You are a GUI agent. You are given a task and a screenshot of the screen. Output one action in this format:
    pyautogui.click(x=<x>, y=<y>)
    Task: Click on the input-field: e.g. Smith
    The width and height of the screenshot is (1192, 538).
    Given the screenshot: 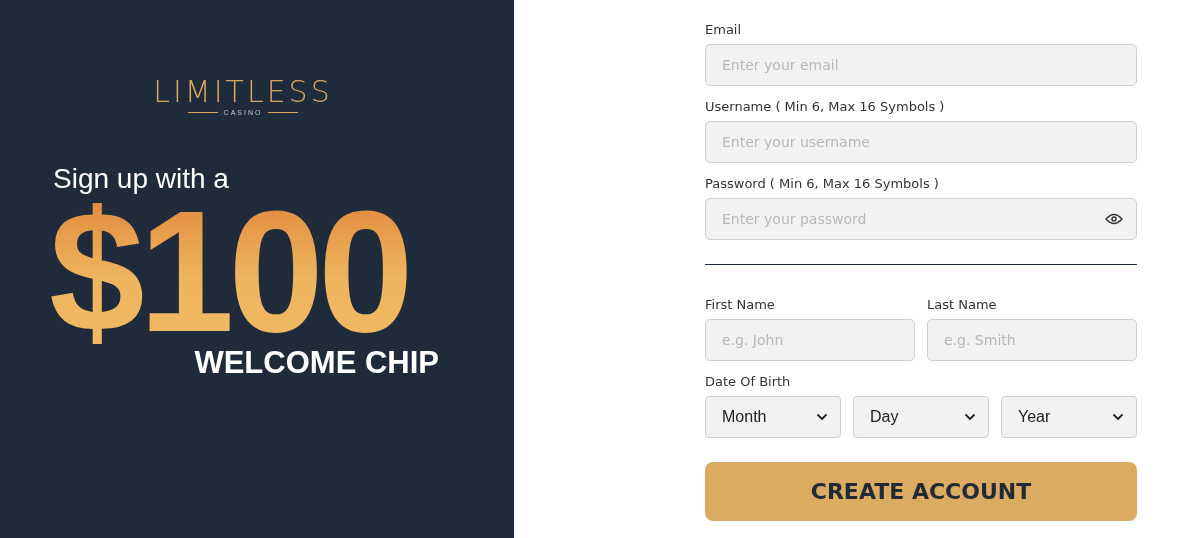 What is the action you would take?
    pyautogui.click(x=1032, y=340)
    